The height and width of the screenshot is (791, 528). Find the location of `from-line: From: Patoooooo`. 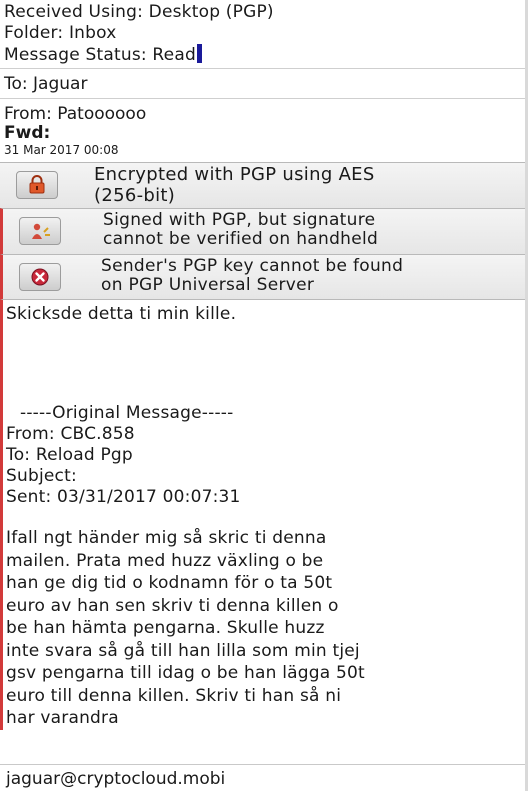

from-line: From: Patoooooo is located at coordinates (266, 114).